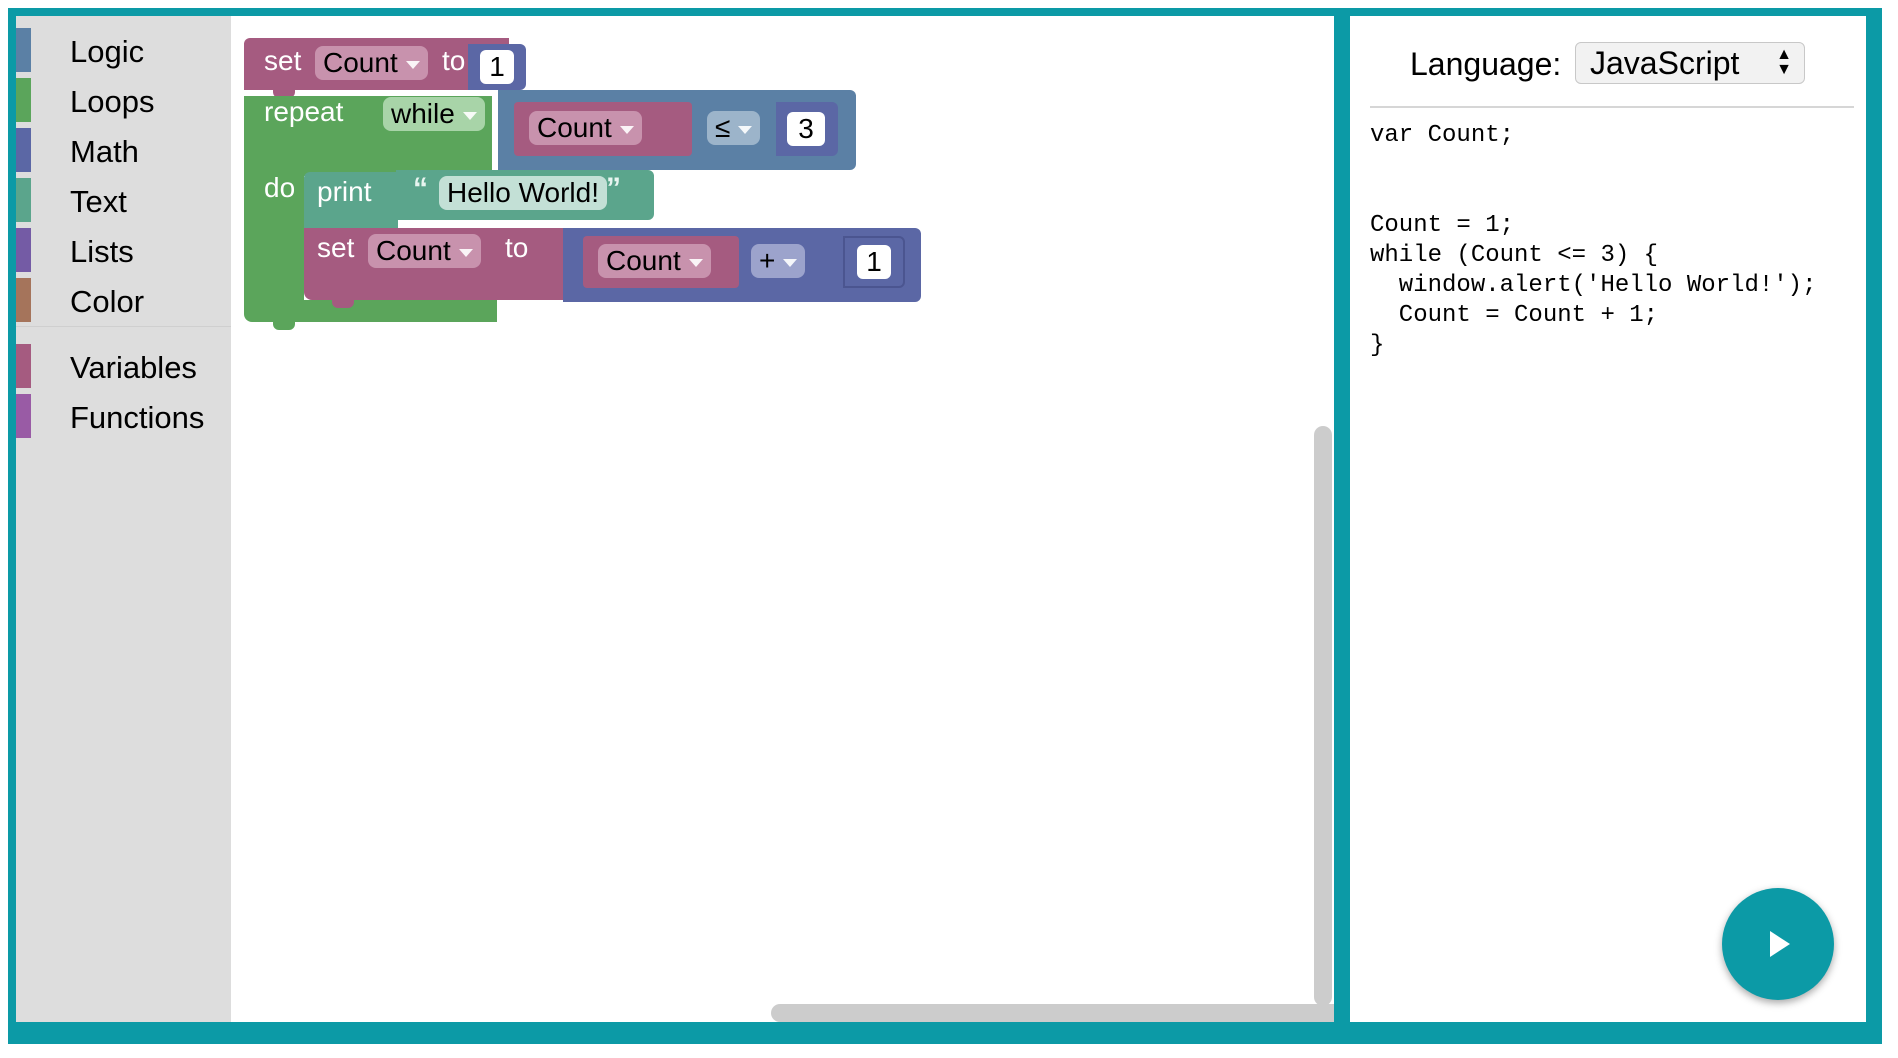 Image resolution: width=1898 pixels, height=1058 pixels. Describe the element at coordinates (304, 111) in the screenshot. I see `repeat-keyword: repeat` at that location.